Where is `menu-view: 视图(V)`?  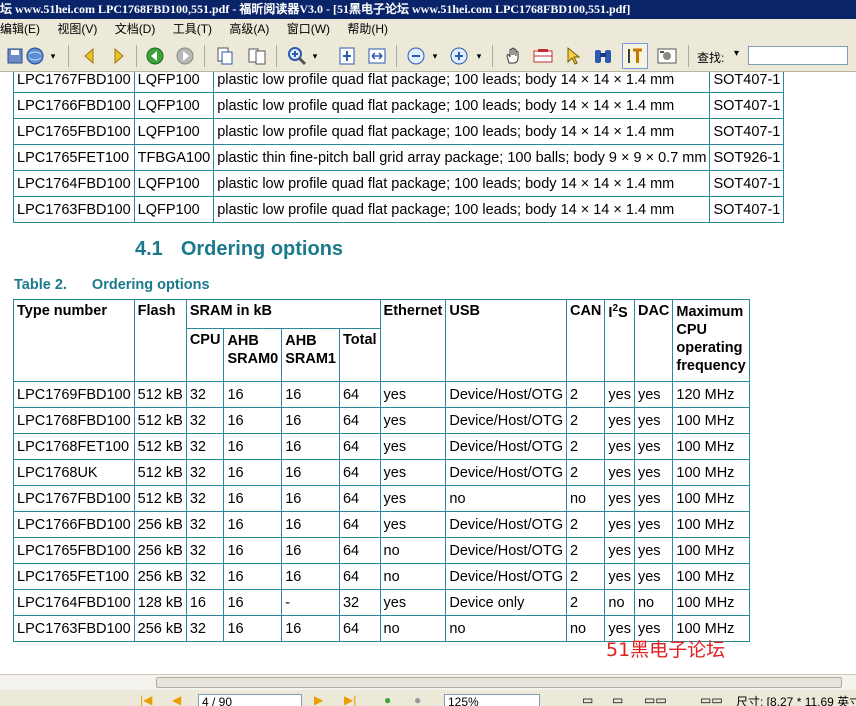 menu-view: 视图(V) is located at coordinates (77, 29).